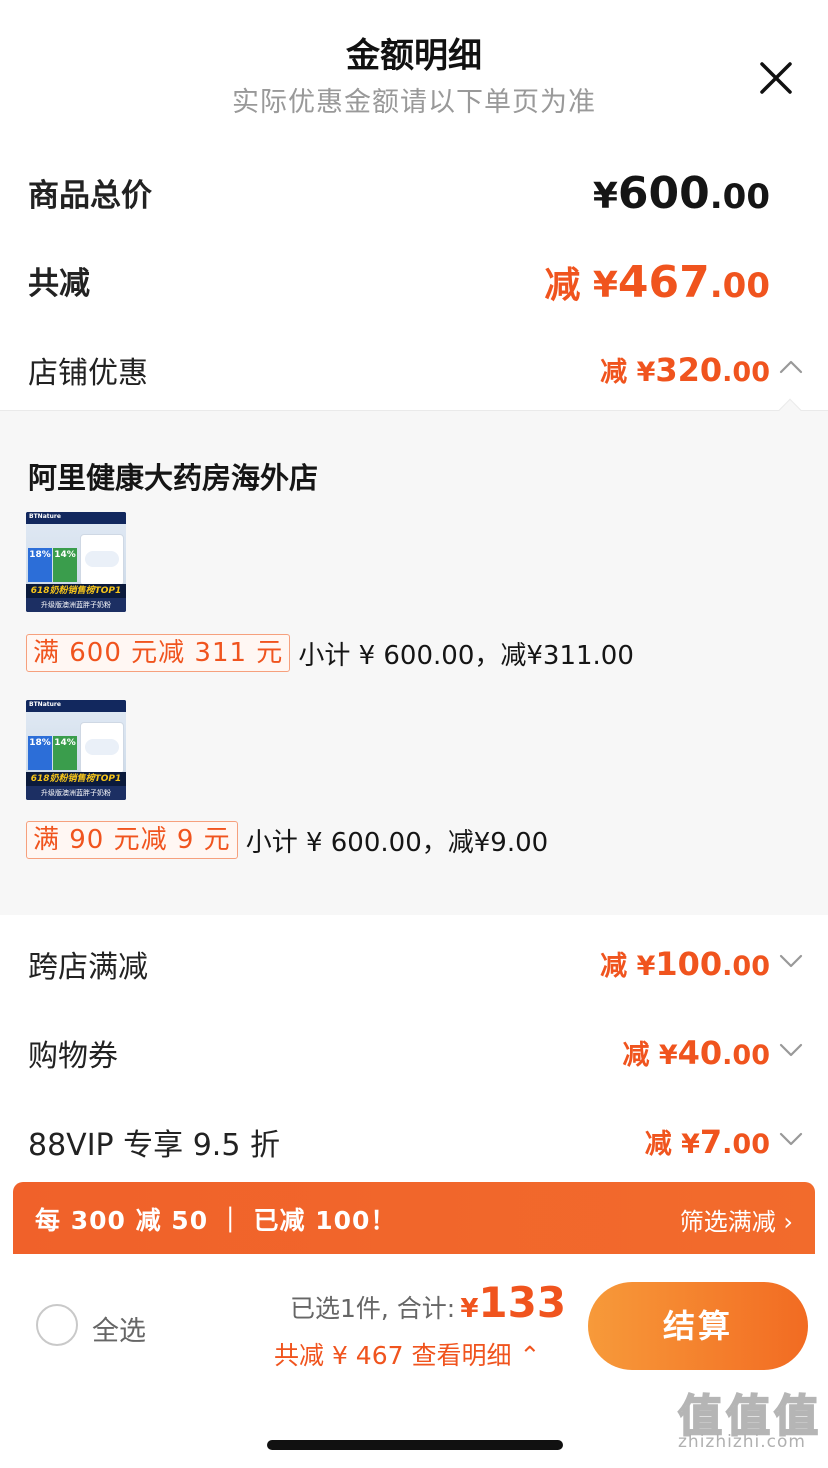  I want to click on promo-subtotal: 小计 ¥ 600.00，减¥9.00, so click(397, 842).